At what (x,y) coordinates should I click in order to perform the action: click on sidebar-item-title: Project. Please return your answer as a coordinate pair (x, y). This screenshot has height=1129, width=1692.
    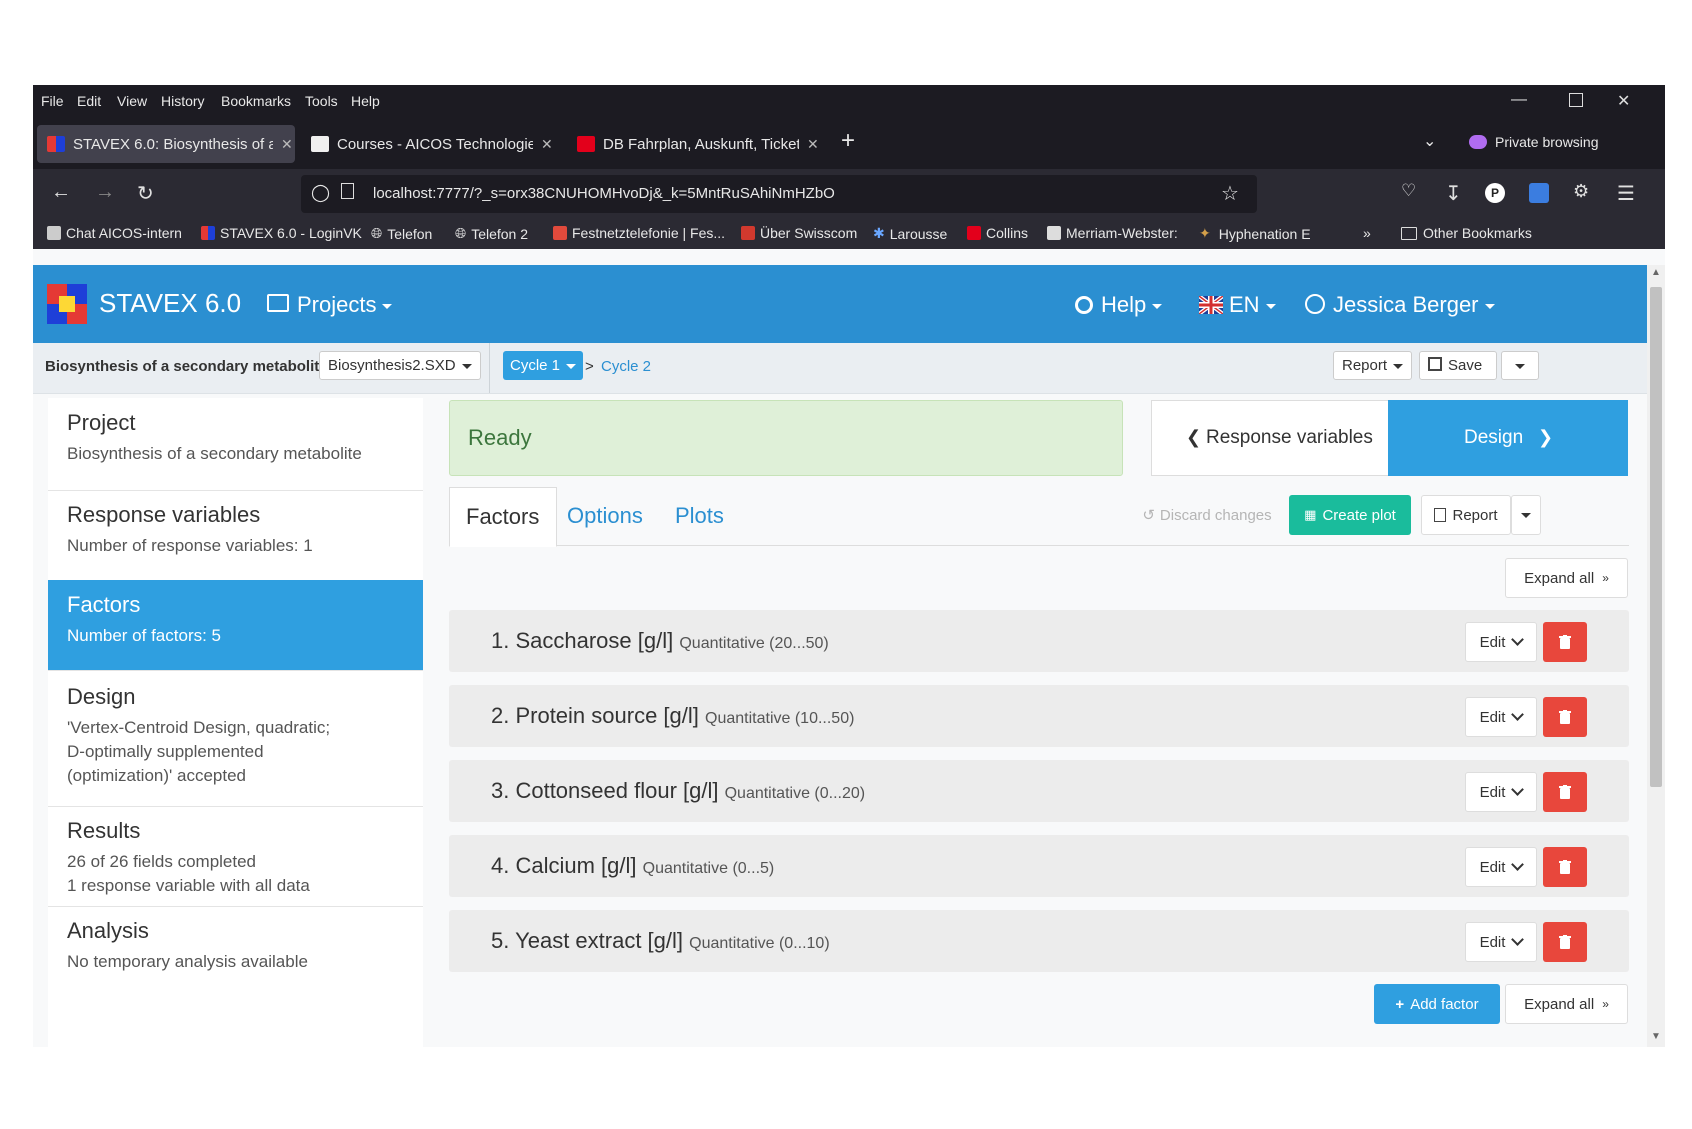
    Looking at the image, I should click on (101, 422).